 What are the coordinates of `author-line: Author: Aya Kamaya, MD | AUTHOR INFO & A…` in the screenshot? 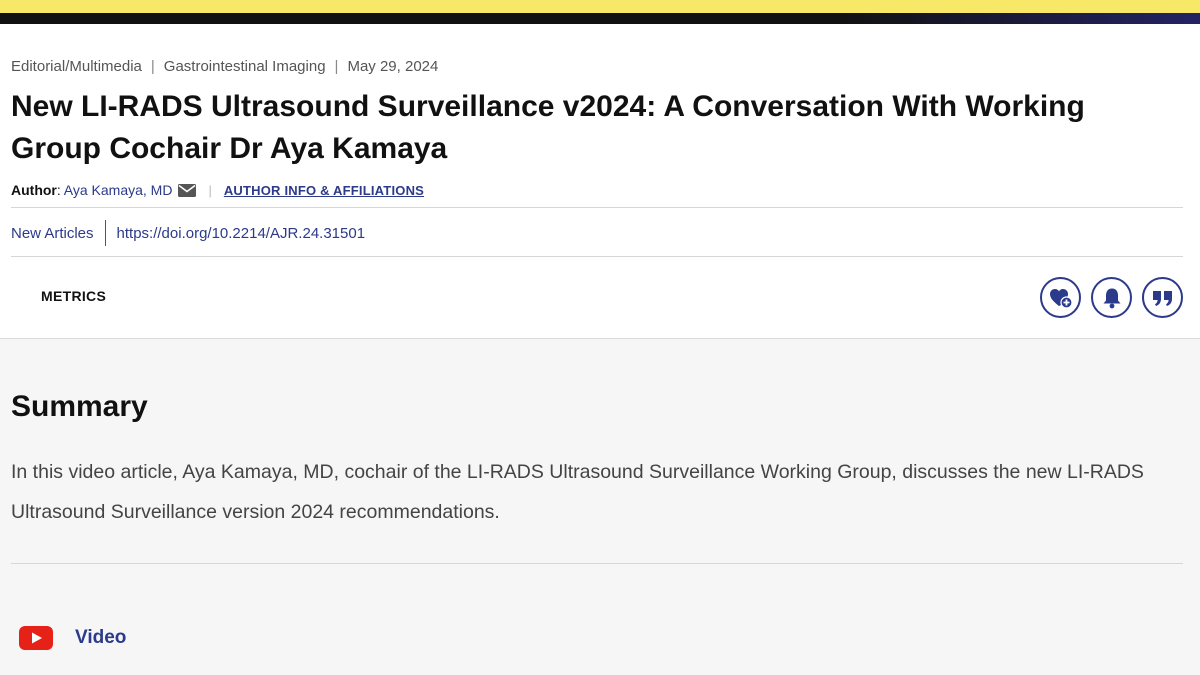 It's located at (217, 190).